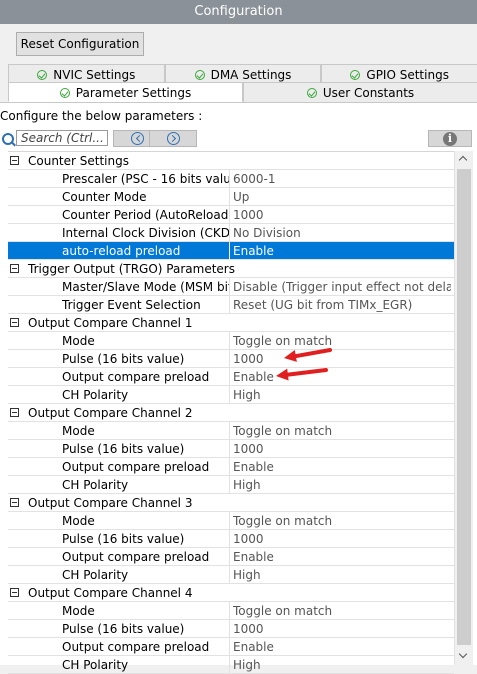 The height and width of the screenshot is (674, 477). I want to click on chevron-right-icon, so click(173, 138).